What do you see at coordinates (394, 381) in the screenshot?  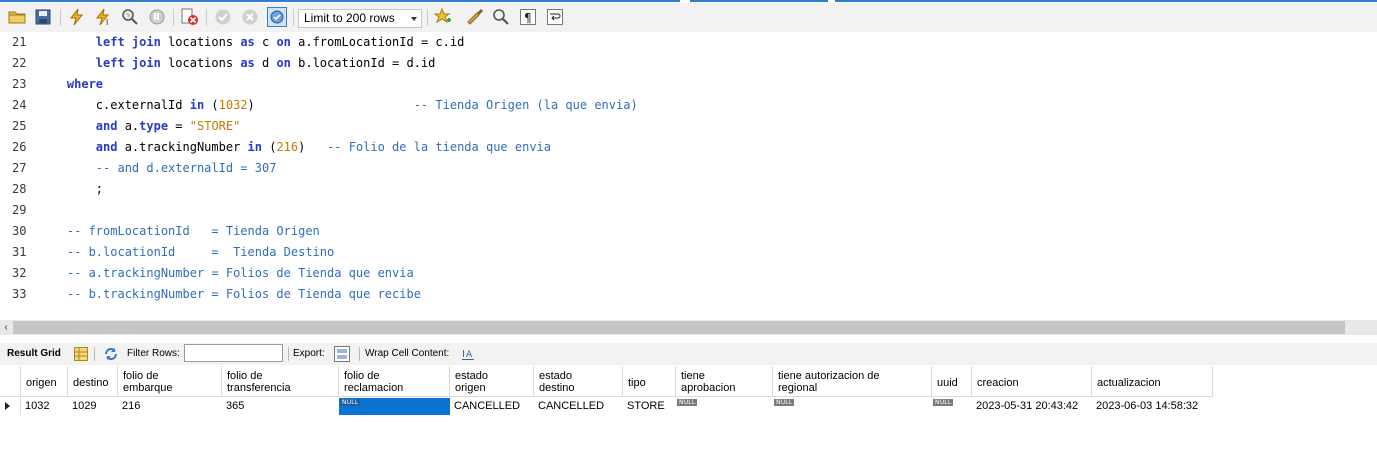 I see `column-header-folio-reclamacion: folio de reclamacion` at bounding box center [394, 381].